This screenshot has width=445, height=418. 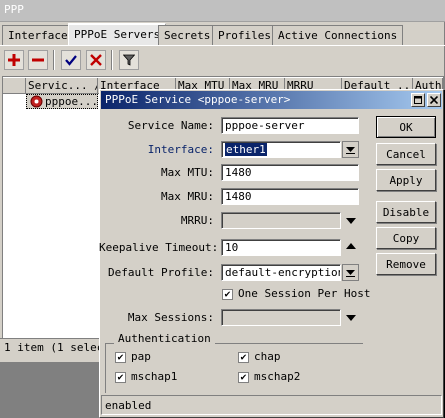 What do you see at coordinates (271, 405) in the screenshot?
I see `dialog-status: enabled` at bounding box center [271, 405].